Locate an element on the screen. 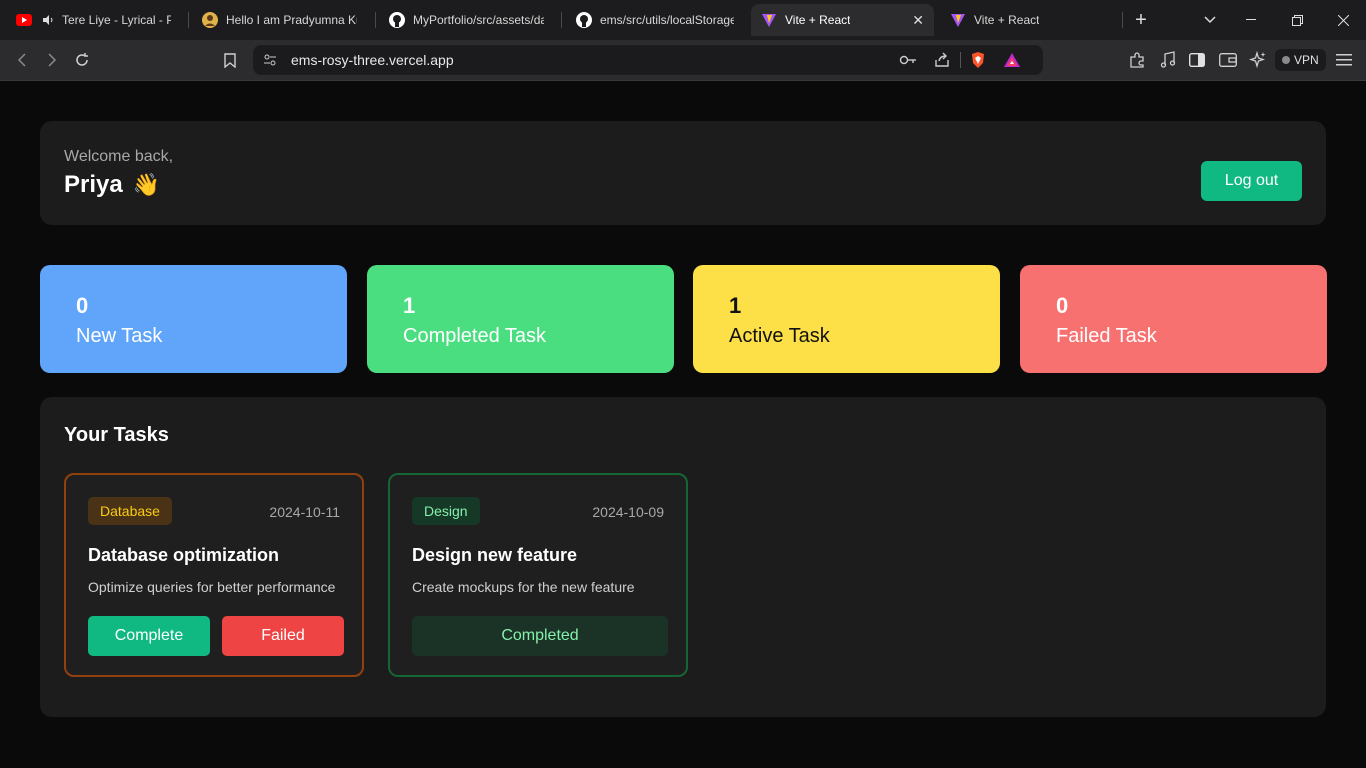  tab-youtube: Tere Liye - Lyrical - Prin is located at coordinates (93, 20).